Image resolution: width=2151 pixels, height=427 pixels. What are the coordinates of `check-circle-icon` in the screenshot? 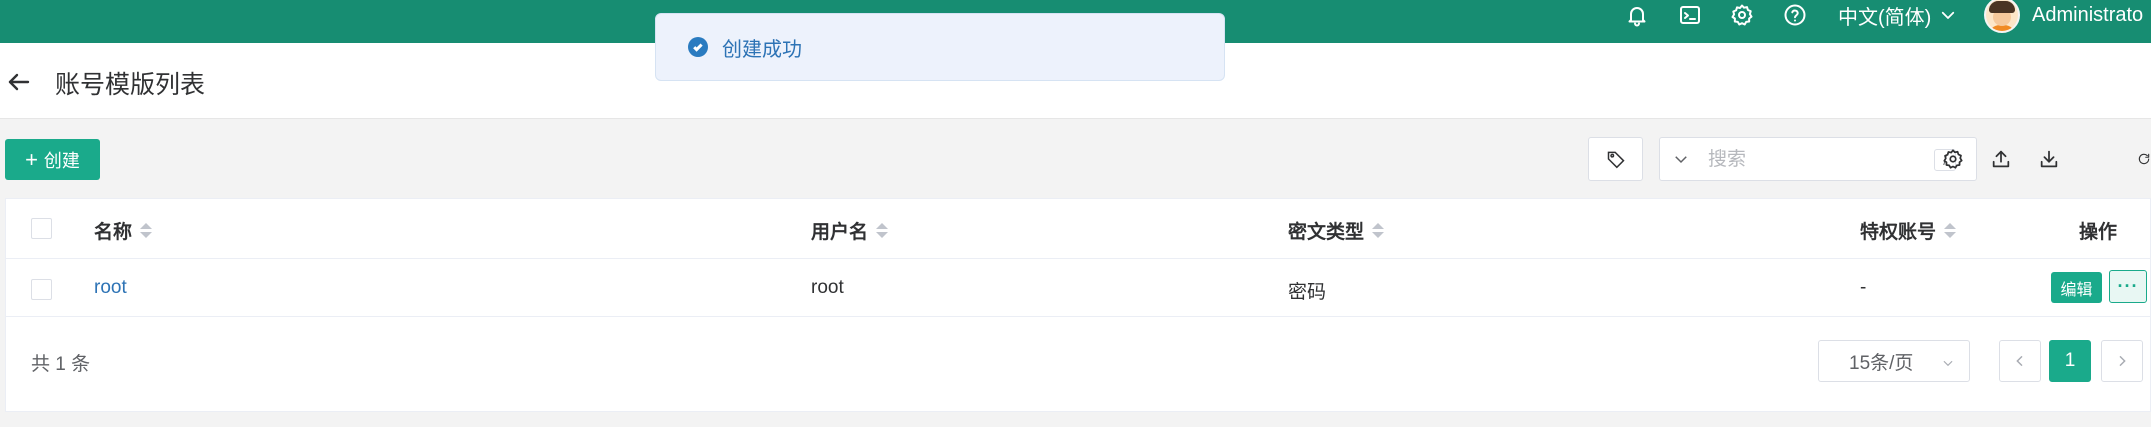 It's located at (698, 47).